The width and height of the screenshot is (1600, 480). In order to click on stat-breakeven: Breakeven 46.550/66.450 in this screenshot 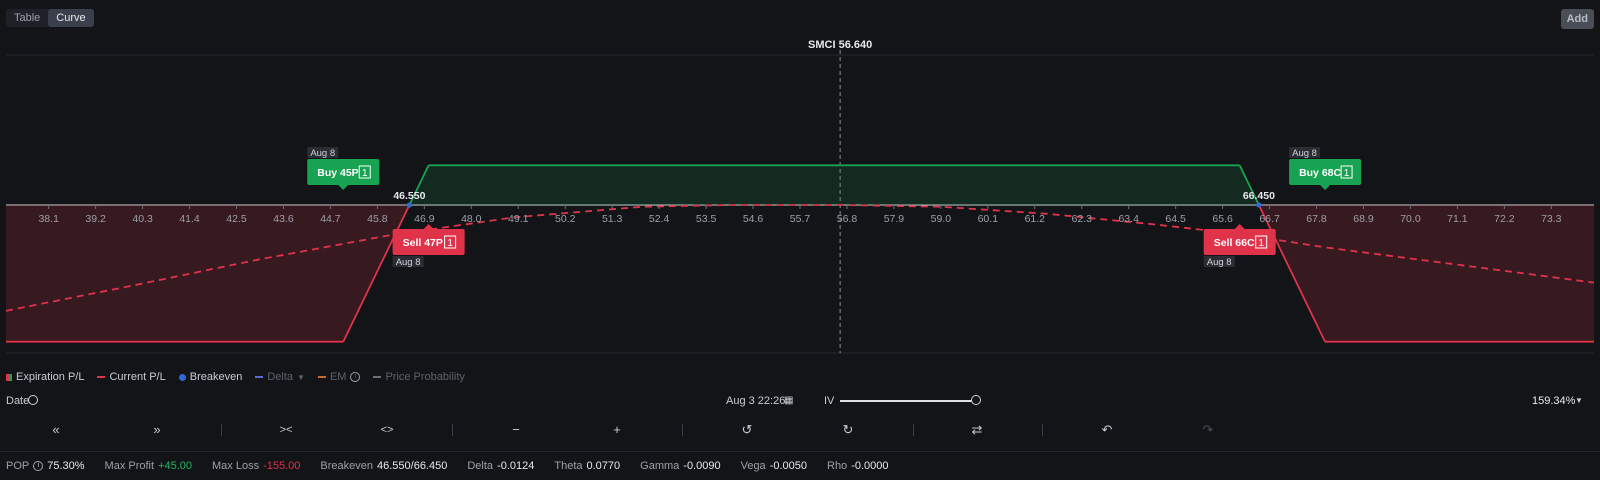, I will do `click(383, 466)`.